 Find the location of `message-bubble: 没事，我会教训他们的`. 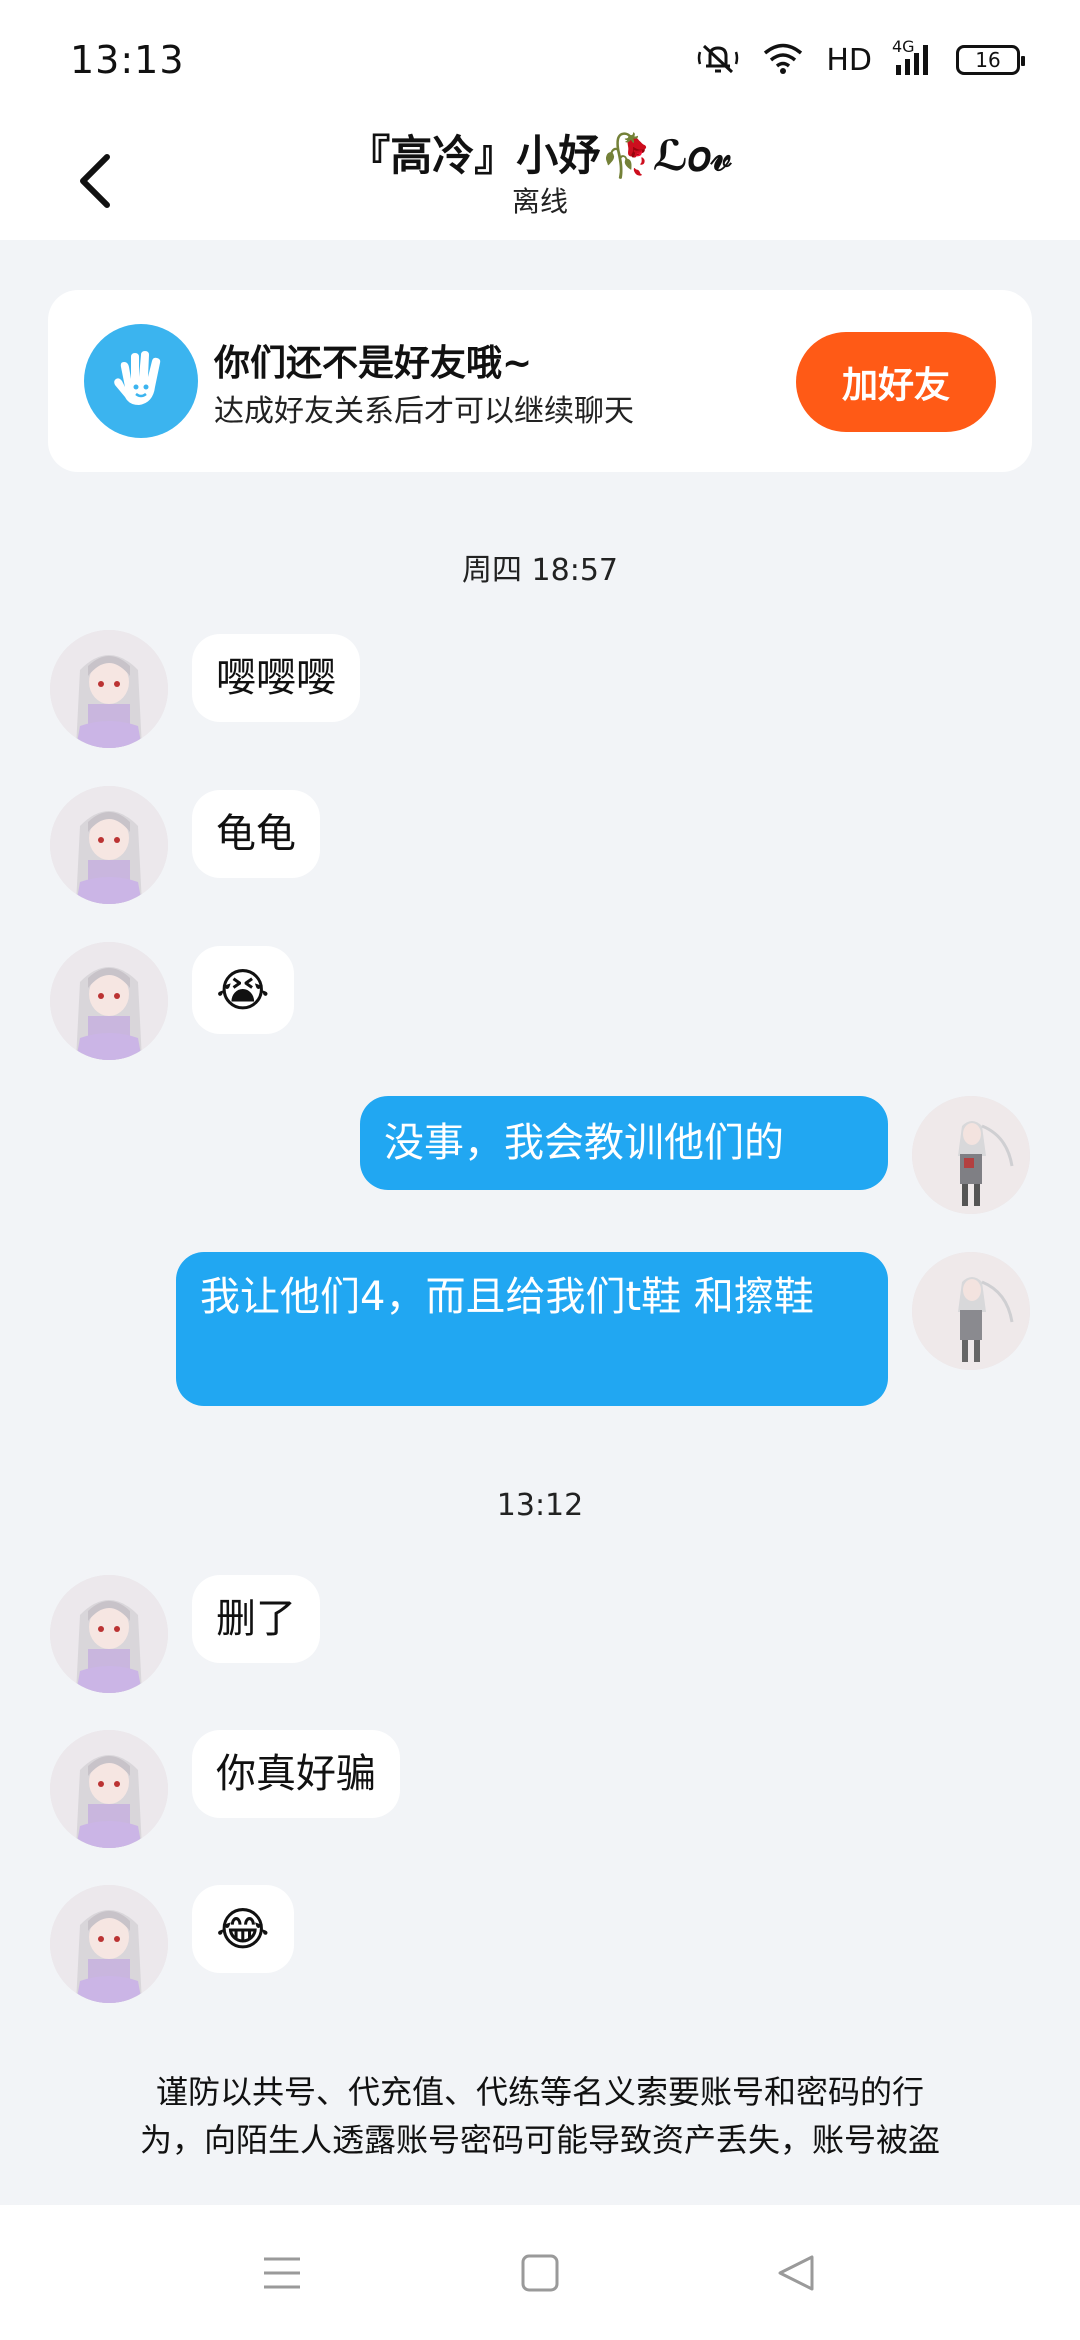

message-bubble: 没事，我会教训他们的 is located at coordinates (624, 1143).